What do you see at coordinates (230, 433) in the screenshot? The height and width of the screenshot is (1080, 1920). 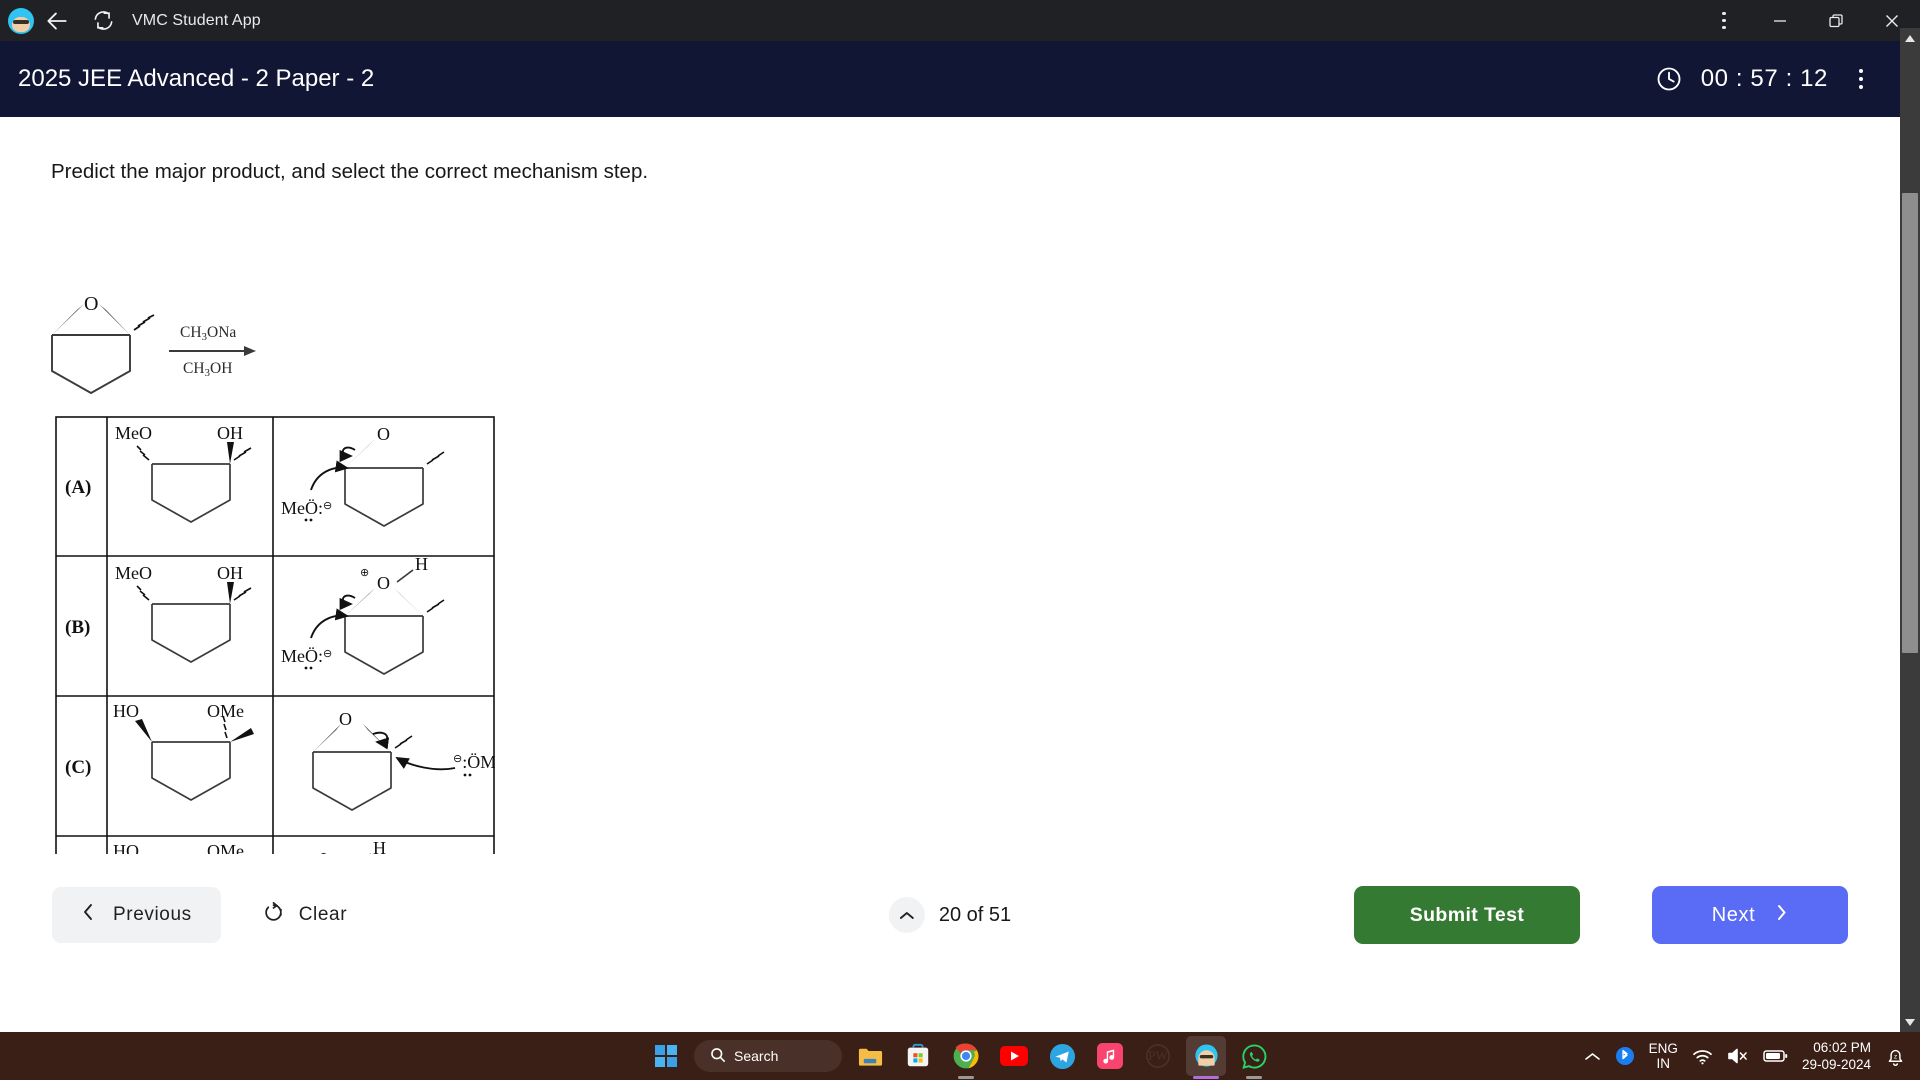 I see `option-a-right-group: OH` at bounding box center [230, 433].